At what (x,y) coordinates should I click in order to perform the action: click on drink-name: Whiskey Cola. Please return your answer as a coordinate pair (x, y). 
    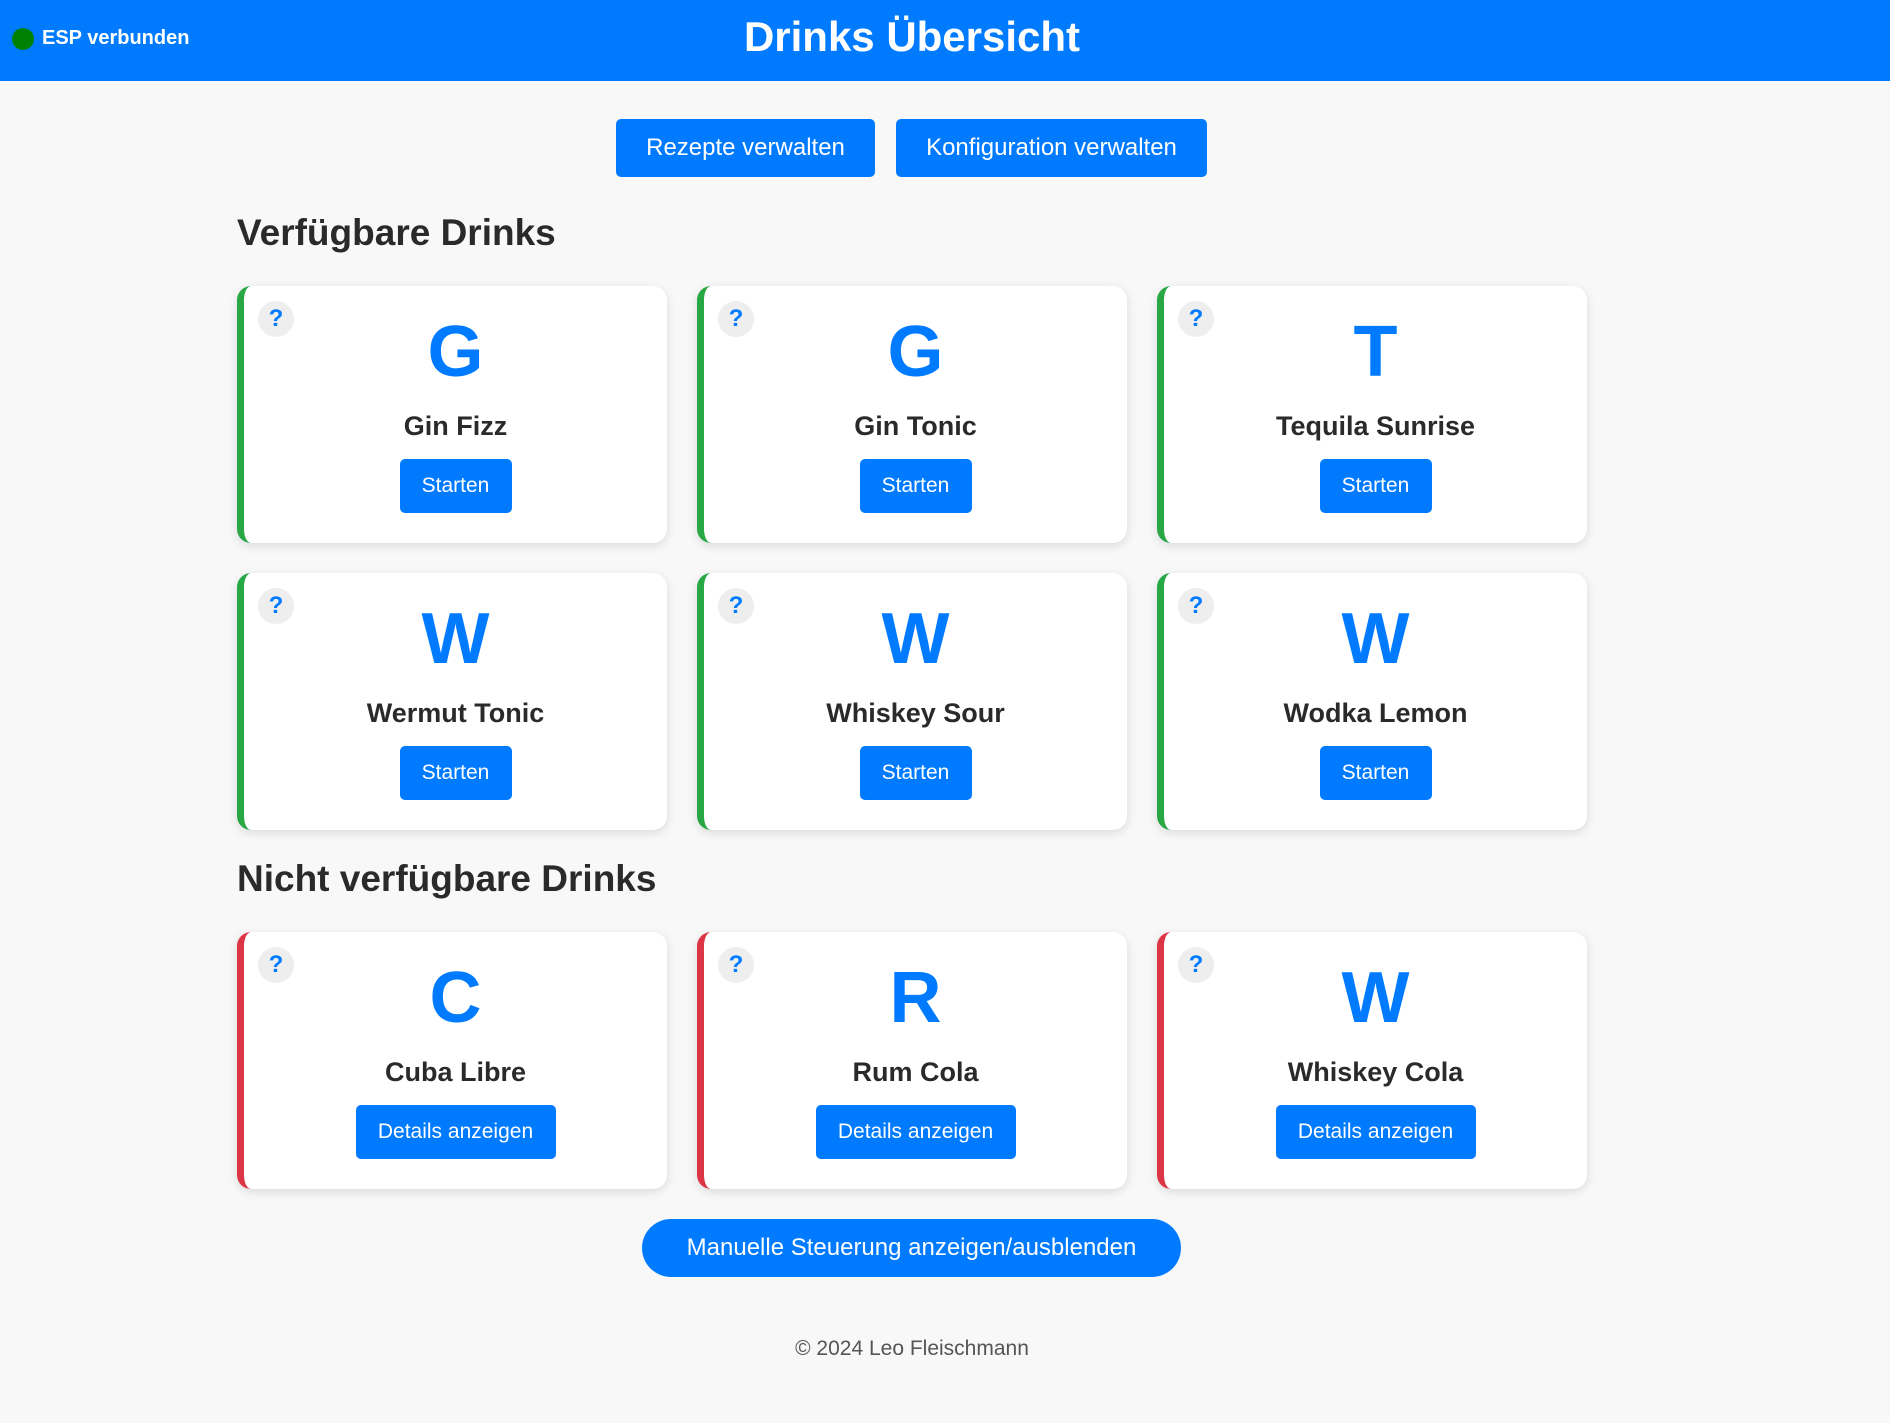
    Looking at the image, I should click on (1375, 1072).